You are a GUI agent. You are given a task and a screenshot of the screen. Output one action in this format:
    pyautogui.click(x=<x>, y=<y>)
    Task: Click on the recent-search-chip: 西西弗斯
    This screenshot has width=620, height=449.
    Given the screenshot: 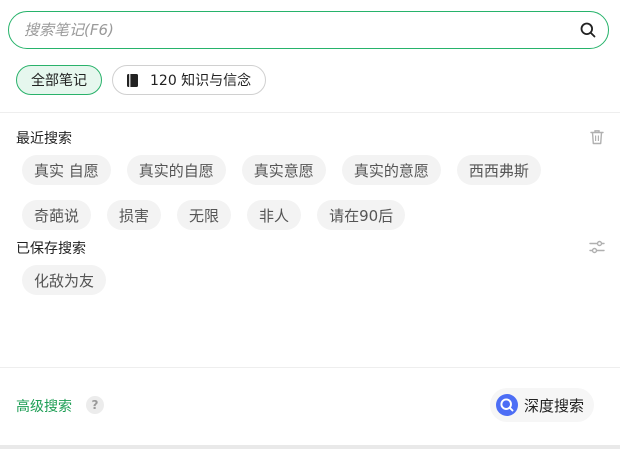 What is the action you would take?
    pyautogui.click(x=498, y=170)
    